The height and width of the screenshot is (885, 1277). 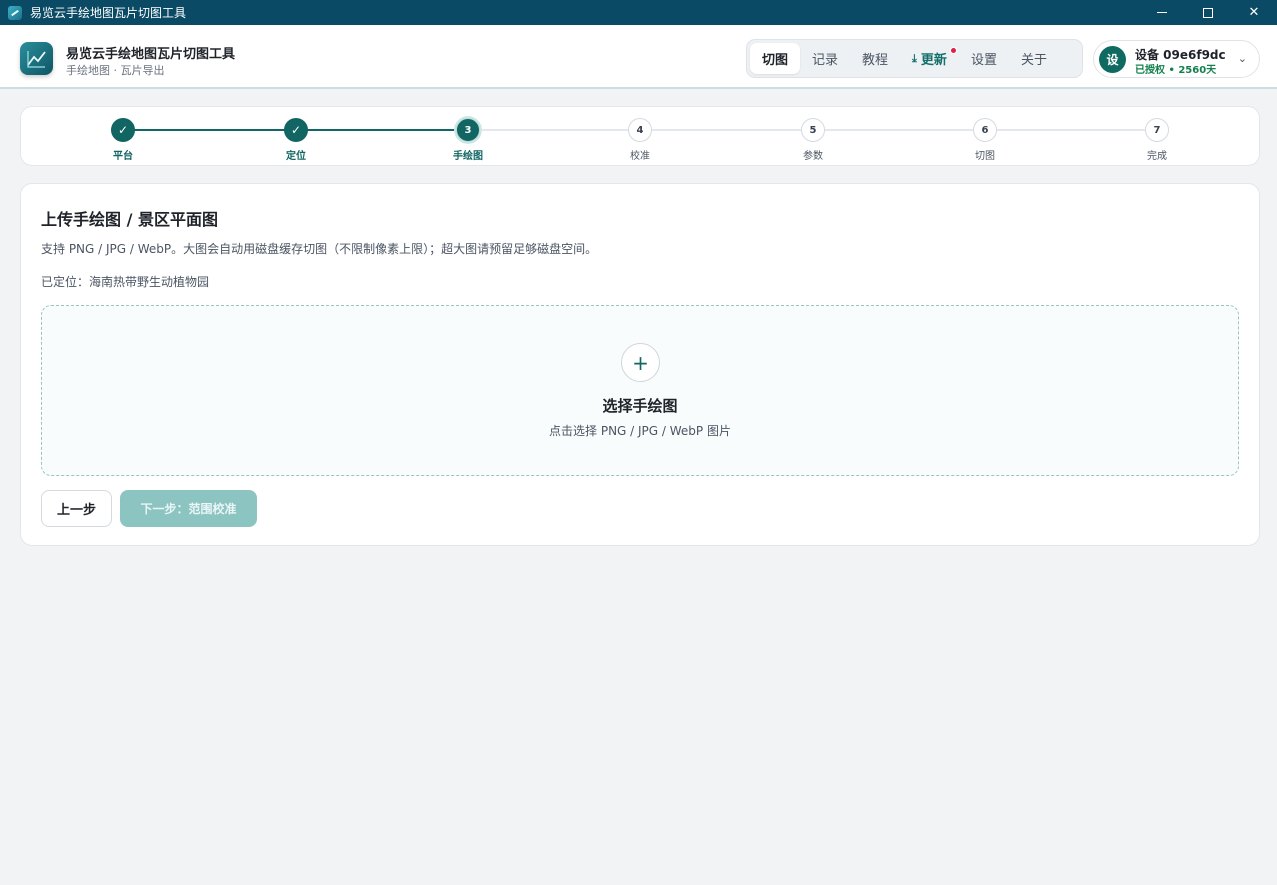 What do you see at coordinates (813, 130) in the screenshot?
I see `step-number: 5` at bounding box center [813, 130].